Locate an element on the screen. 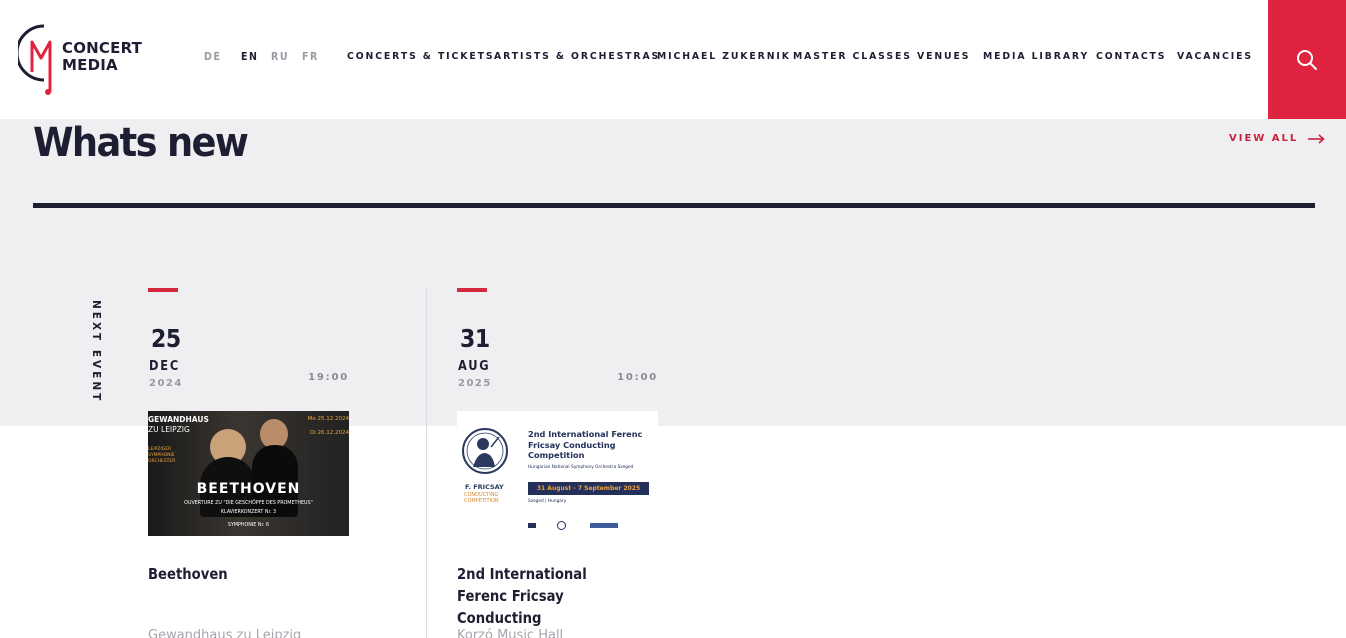 Image resolution: width=1346 pixels, height=638 pixels. nav-vacancies: VACANCIES is located at coordinates (1215, 56).